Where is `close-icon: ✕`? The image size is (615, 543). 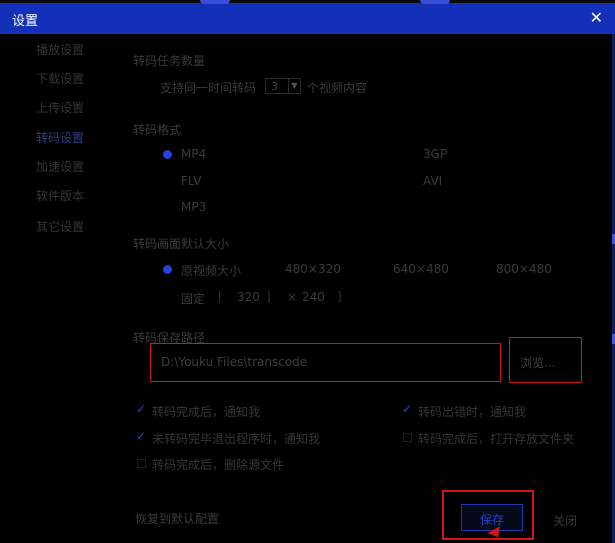
close-icon: ✕ is located at coordinates (596, 17).